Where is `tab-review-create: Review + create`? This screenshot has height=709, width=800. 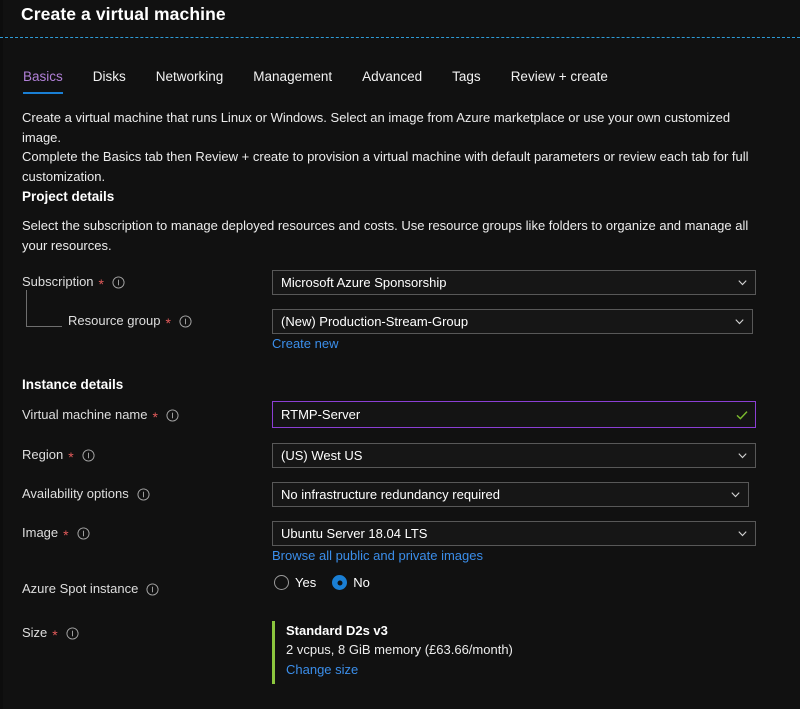 tab-review-create: Review + create is located at coordinates (566, 81).